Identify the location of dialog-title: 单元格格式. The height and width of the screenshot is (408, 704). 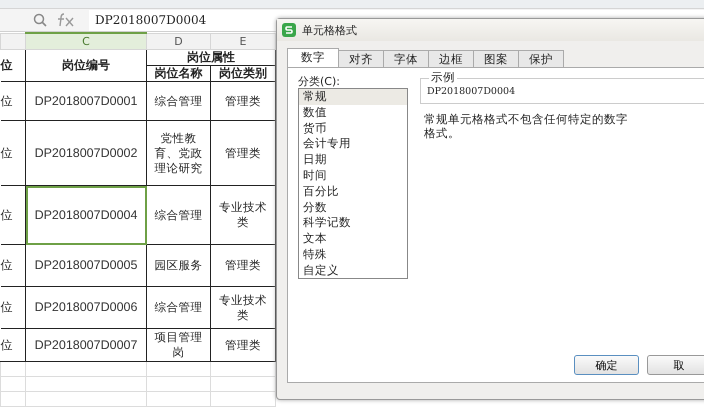
(329, 30).